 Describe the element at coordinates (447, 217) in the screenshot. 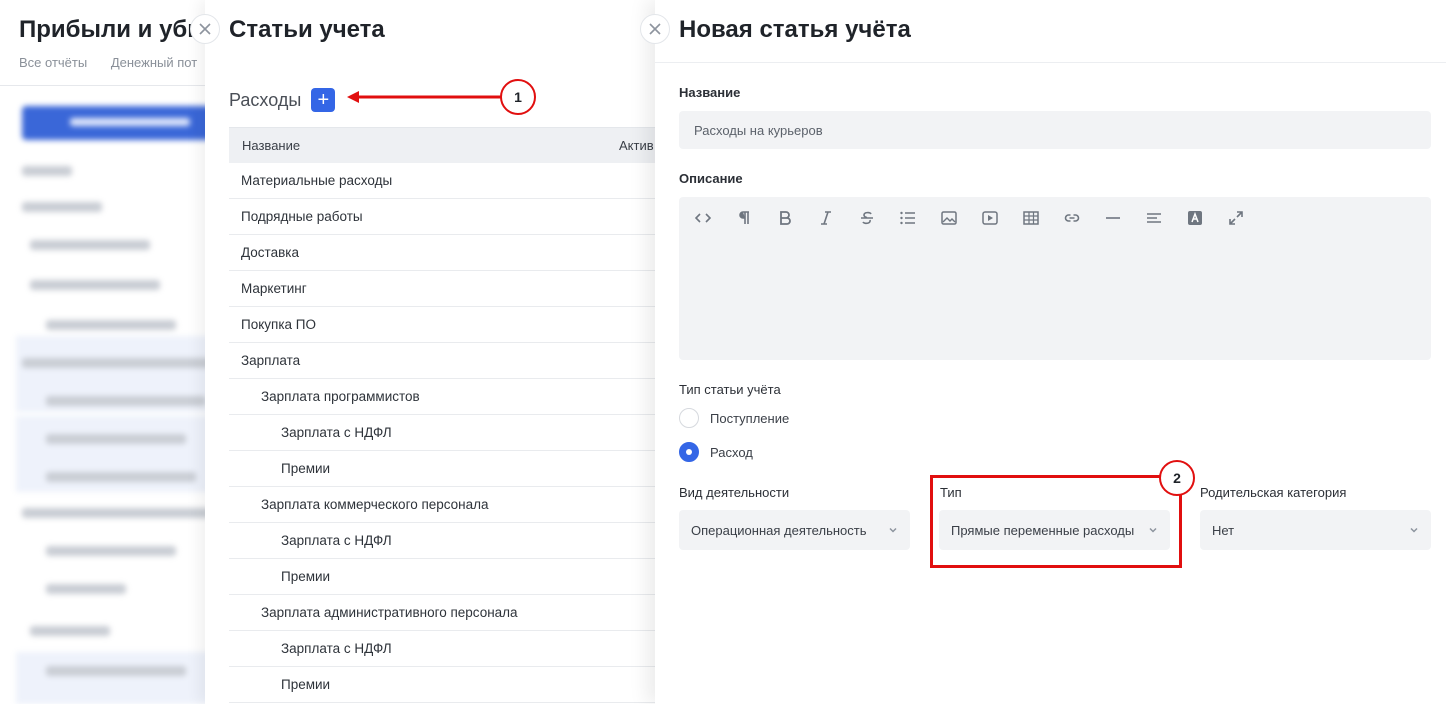

I see `table-row: Подрядные работы✓` at that location.